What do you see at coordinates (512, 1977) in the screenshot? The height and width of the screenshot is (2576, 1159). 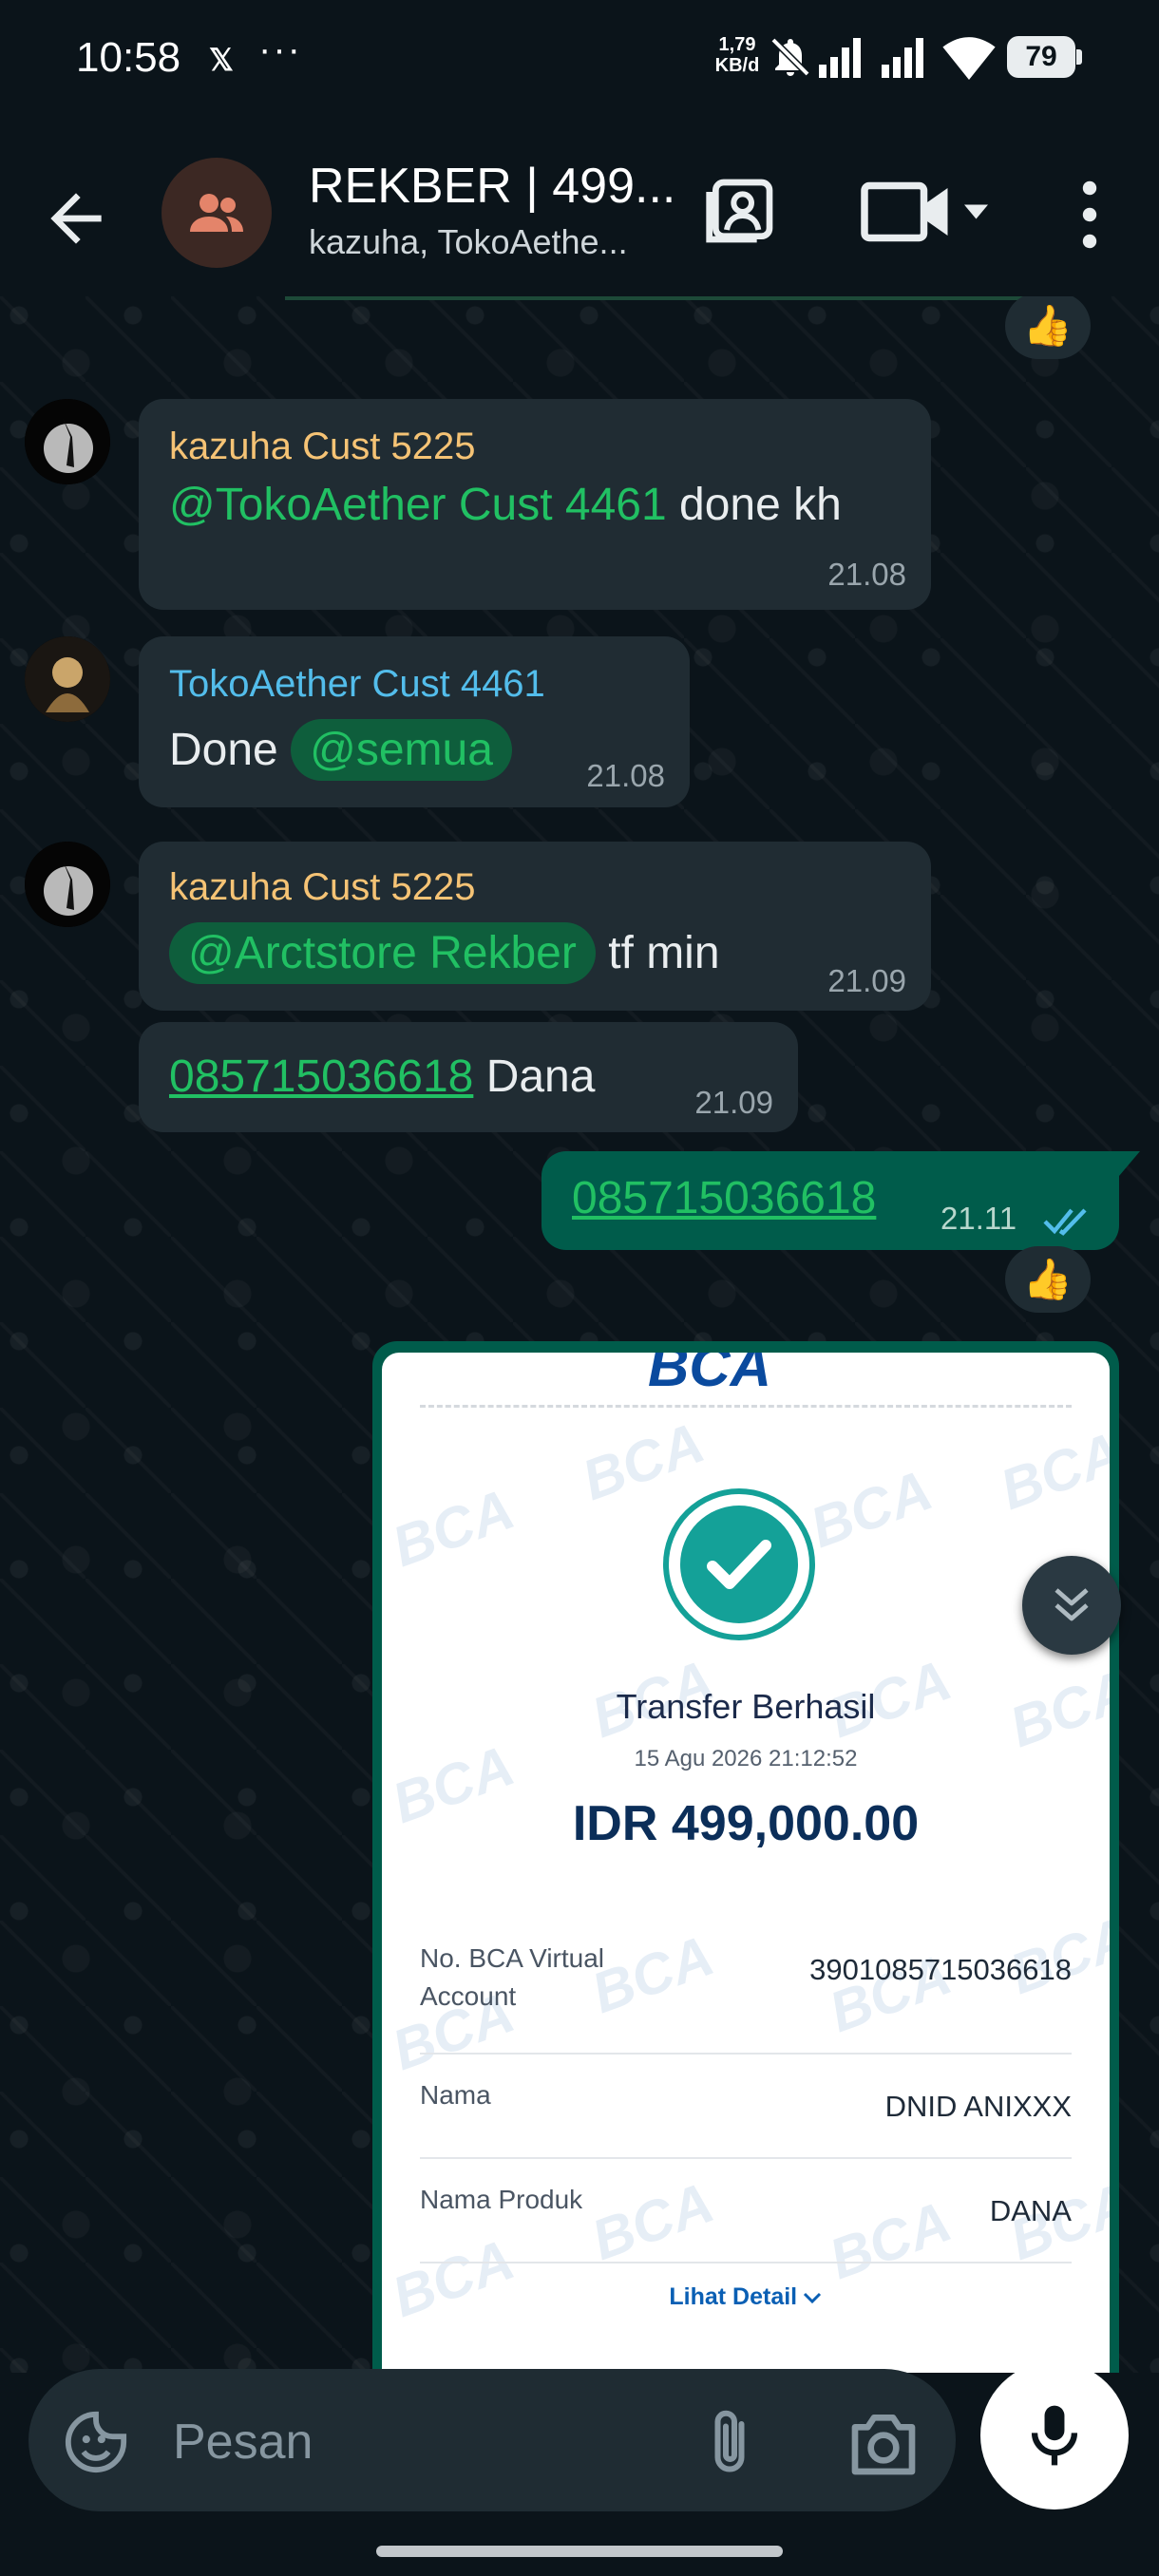 I see `receipt-row-label: No. BCA Virtual Account` at bounding box center [512, 1977].